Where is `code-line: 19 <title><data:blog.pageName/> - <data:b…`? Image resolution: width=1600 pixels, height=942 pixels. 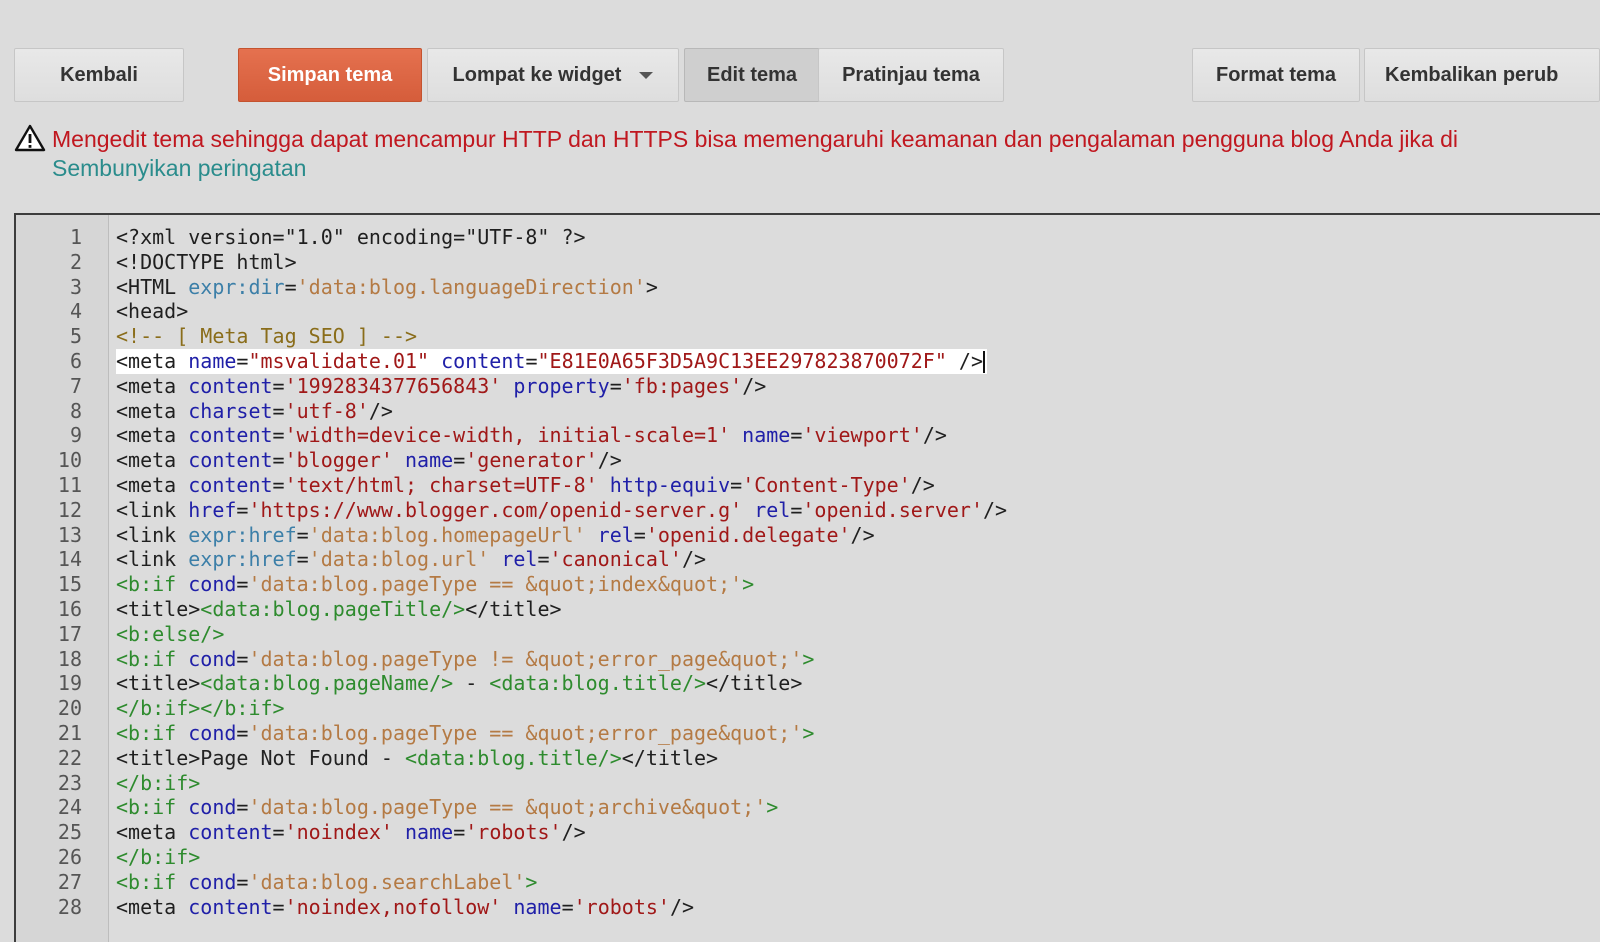
code-line: 19 <title><data:blog.pageName/> - <data:b… is located at coordinates (808, 683).